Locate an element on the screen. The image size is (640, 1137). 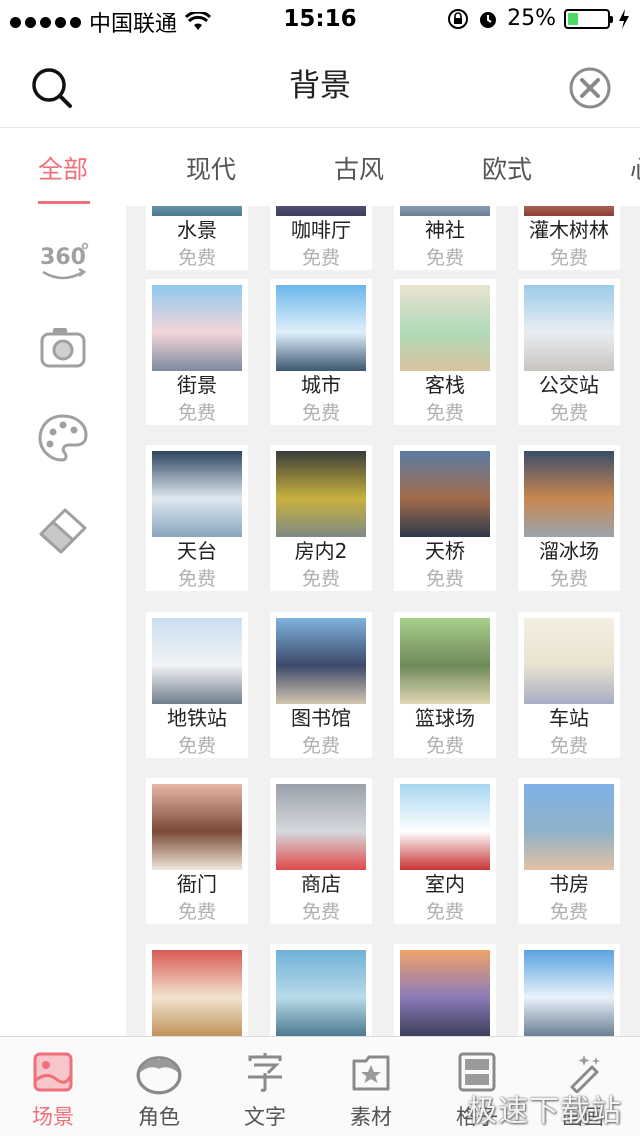
nav-label: 场景 is located at coordinates (53, 1117).